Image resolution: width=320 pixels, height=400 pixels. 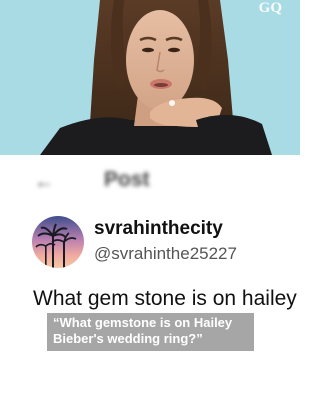 I want to click on post-header: ← Post, so click(x=150, y=180).